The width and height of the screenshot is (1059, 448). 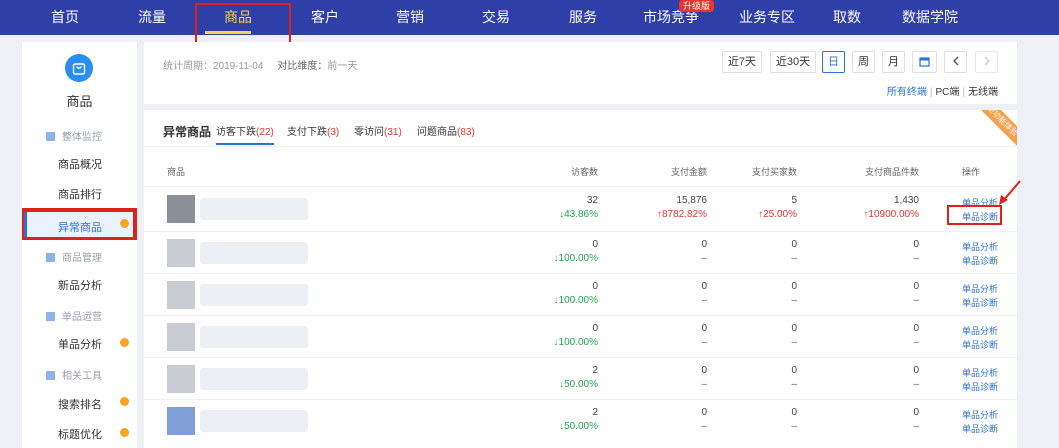 I want to click on buyers-value: 5, so click(x=794, y=200).